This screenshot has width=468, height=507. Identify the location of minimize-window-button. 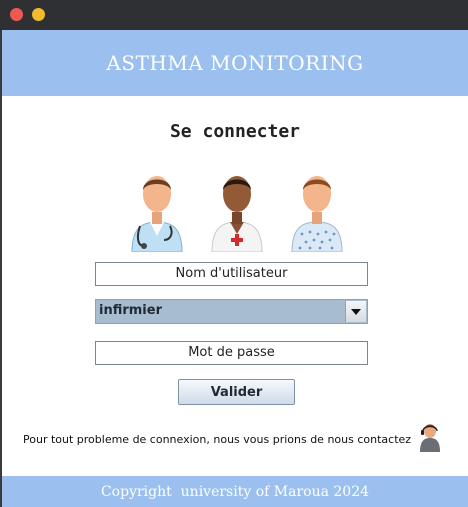
(38, 14).